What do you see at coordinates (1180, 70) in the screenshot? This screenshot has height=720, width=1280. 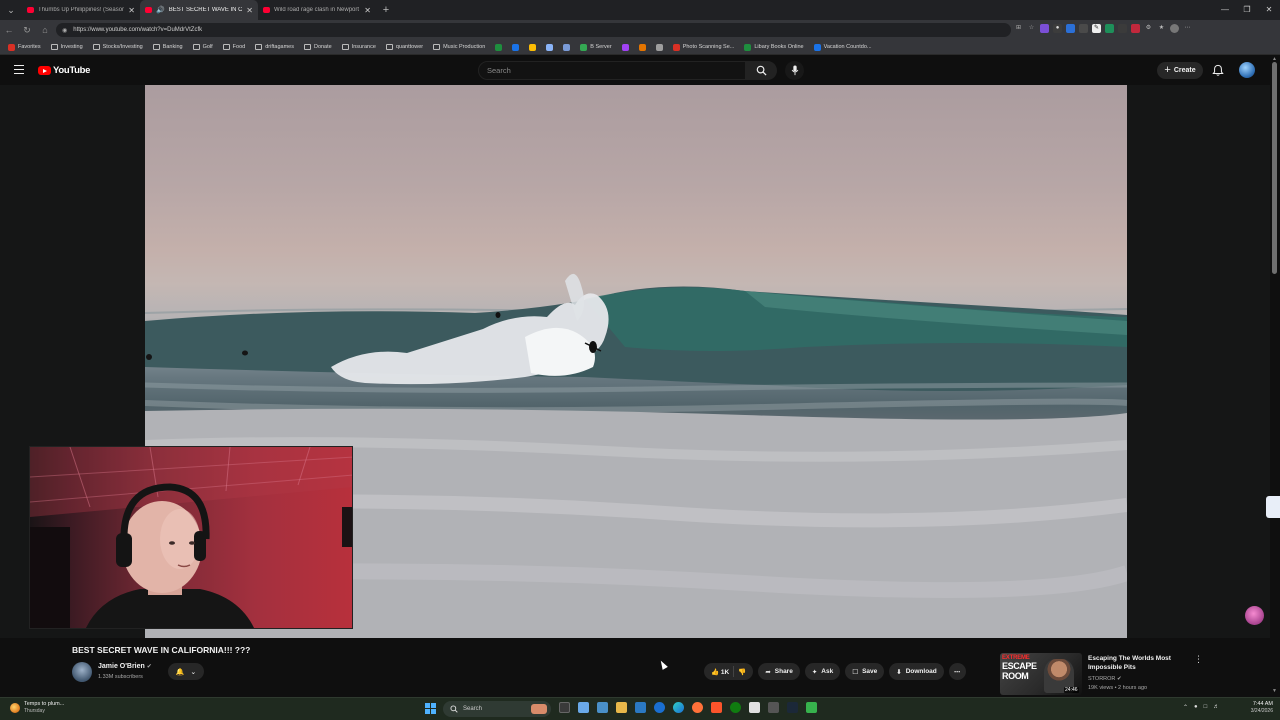 I see `create-button: + Create` at bounding box center [1180, 70].